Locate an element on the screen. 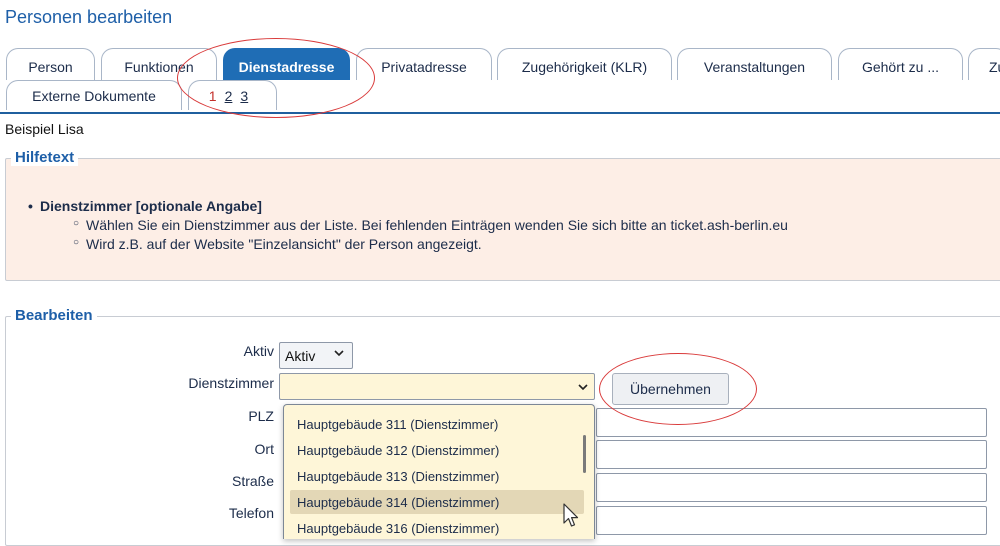  person-name: Beispiel Lisa is located at coordinates (44, 129).